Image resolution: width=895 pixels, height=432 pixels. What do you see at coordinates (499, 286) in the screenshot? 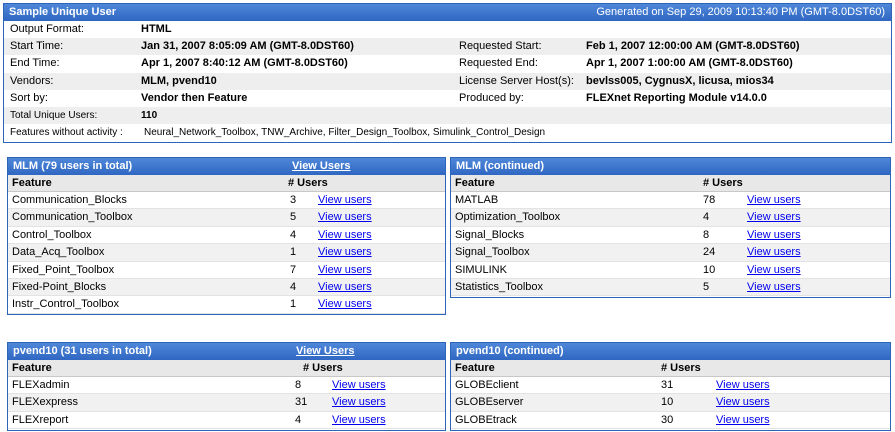
I see `feature-name: Statistics_Toolbox` at bounding box center [499, 286].